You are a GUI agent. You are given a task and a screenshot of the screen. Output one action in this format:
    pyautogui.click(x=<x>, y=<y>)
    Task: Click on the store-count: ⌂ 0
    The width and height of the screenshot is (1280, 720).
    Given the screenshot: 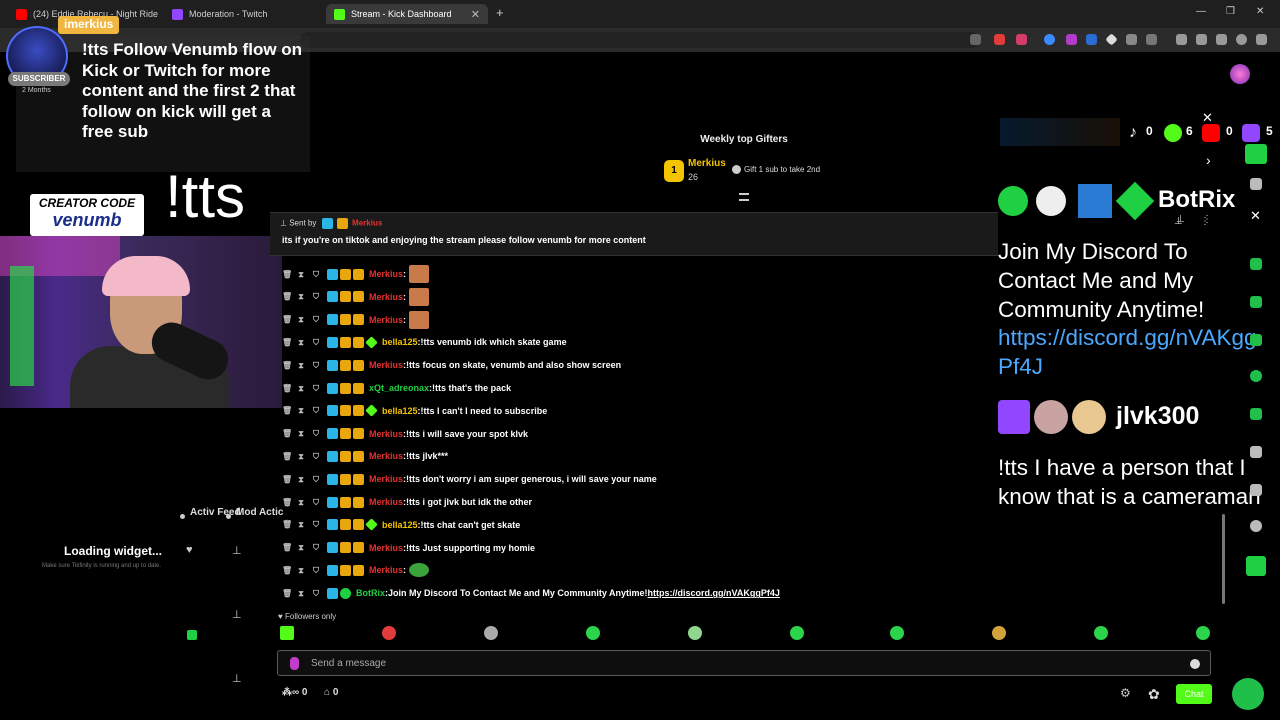 What is the action you would take?
    pyautogui.click(x=331, y=692)
    